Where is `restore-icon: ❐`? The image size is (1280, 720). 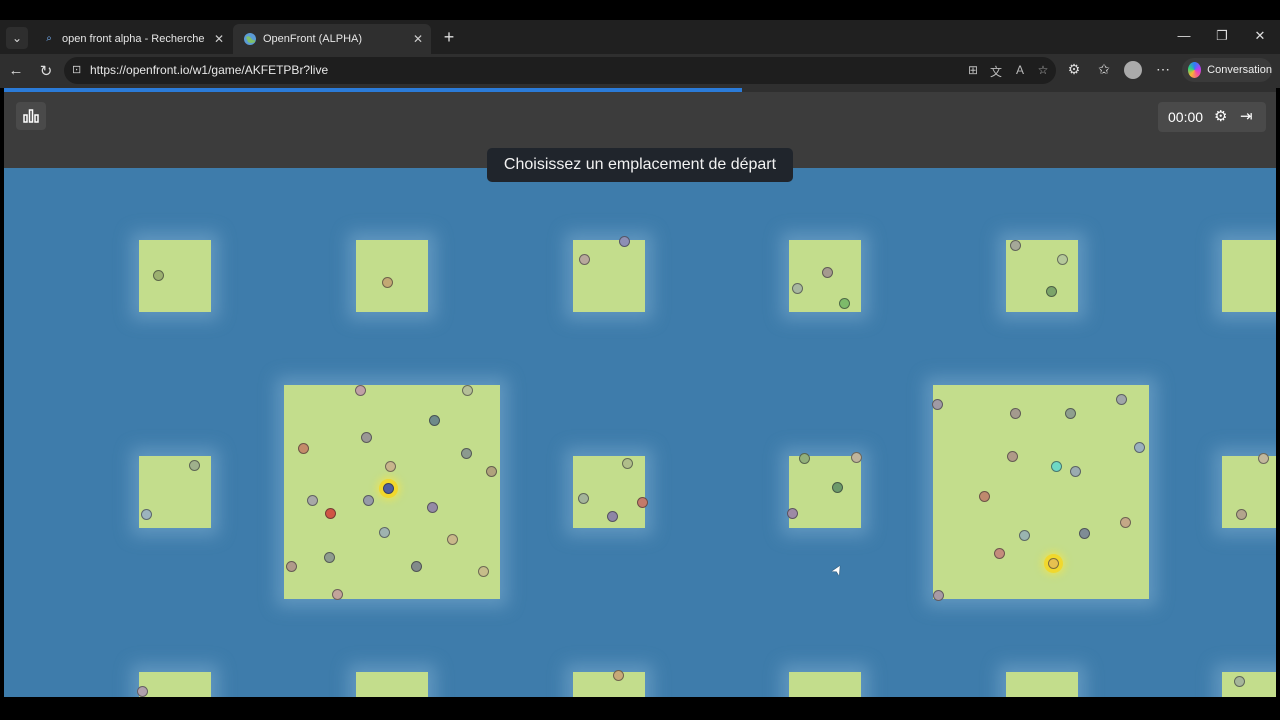 restore-icon: ❐ is located at coordinates (1222, 36).